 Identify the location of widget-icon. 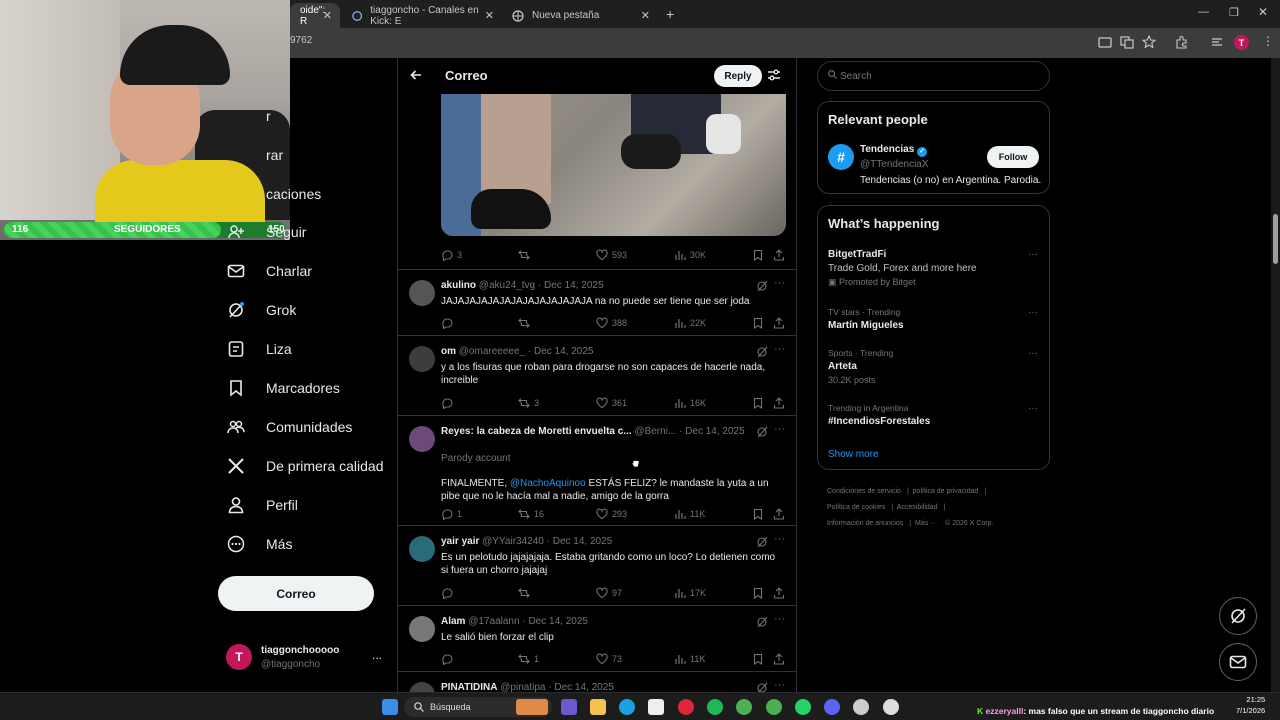
(532, 707).